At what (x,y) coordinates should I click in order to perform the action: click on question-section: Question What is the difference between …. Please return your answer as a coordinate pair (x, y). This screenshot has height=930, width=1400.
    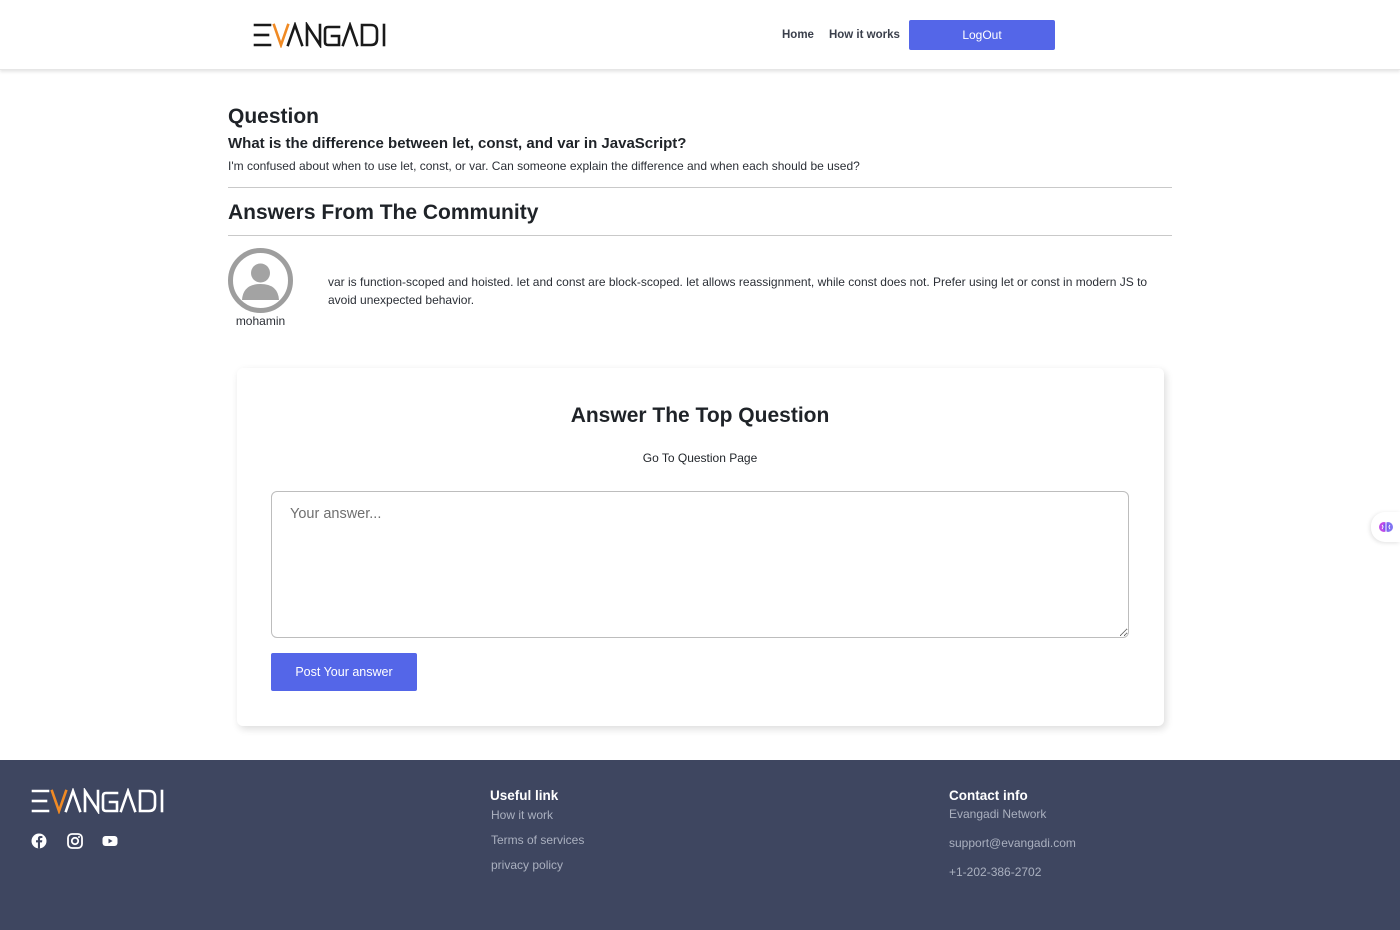
    Looking at the image, I should click on (700, 139).